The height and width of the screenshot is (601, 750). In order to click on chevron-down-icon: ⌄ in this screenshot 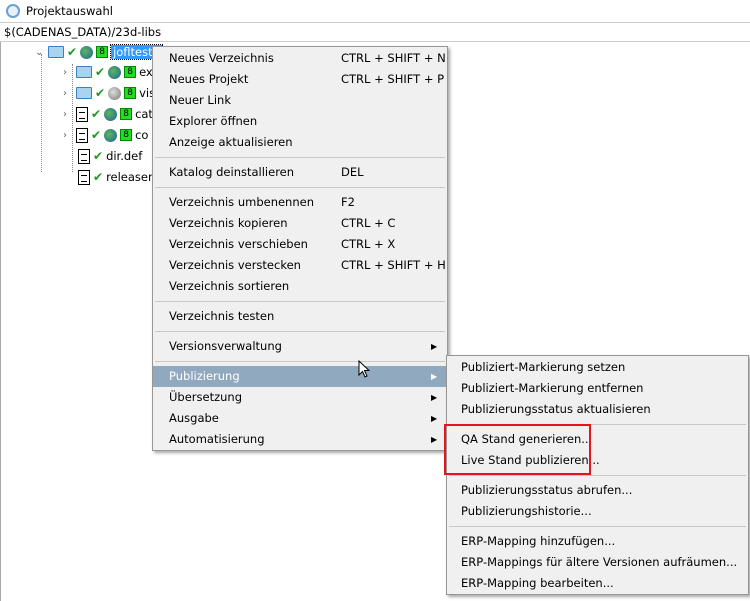, I will do `click(40, 52)`.